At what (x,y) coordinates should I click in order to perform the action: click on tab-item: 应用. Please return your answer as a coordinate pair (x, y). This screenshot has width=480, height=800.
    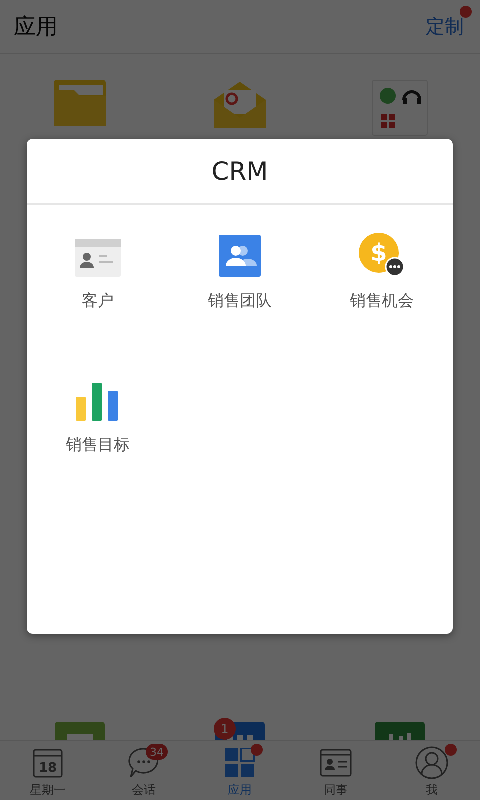
    Looking at the image, I should click on (240, 770).